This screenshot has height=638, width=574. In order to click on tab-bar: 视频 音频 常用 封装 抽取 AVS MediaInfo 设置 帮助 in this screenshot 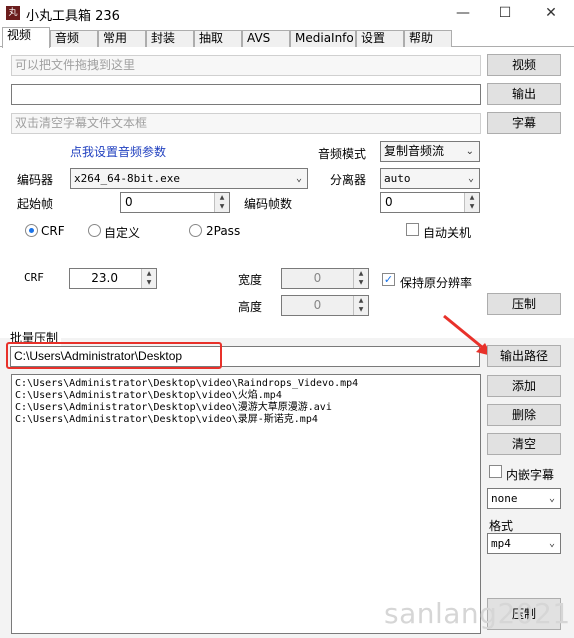, I will do `click(287, 37)`.